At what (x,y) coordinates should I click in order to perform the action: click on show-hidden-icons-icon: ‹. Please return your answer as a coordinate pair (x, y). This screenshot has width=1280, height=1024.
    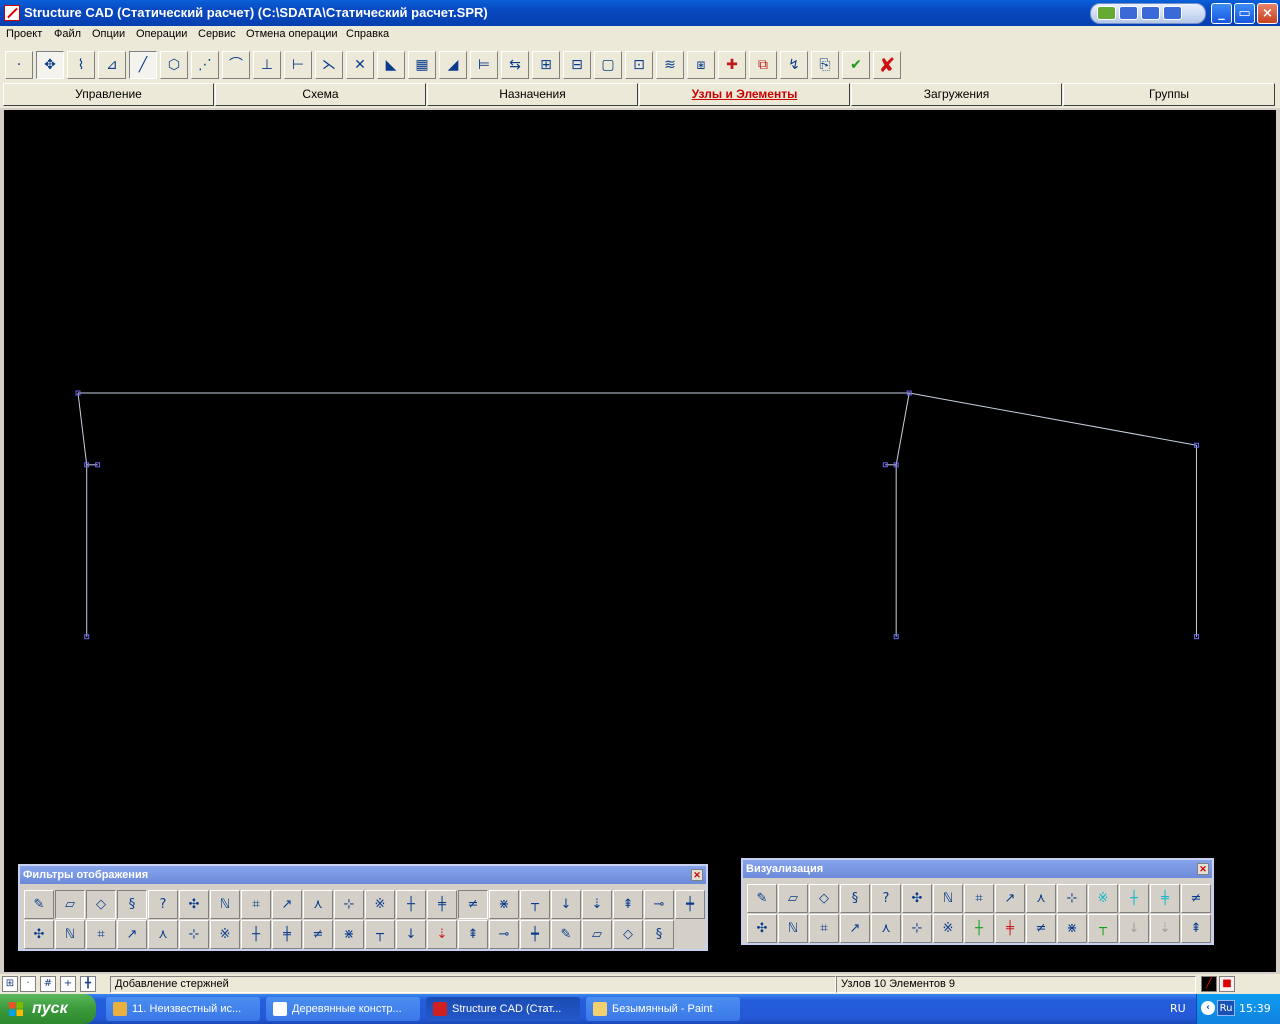
    Looking at the image, I should click on (1208, 1008).